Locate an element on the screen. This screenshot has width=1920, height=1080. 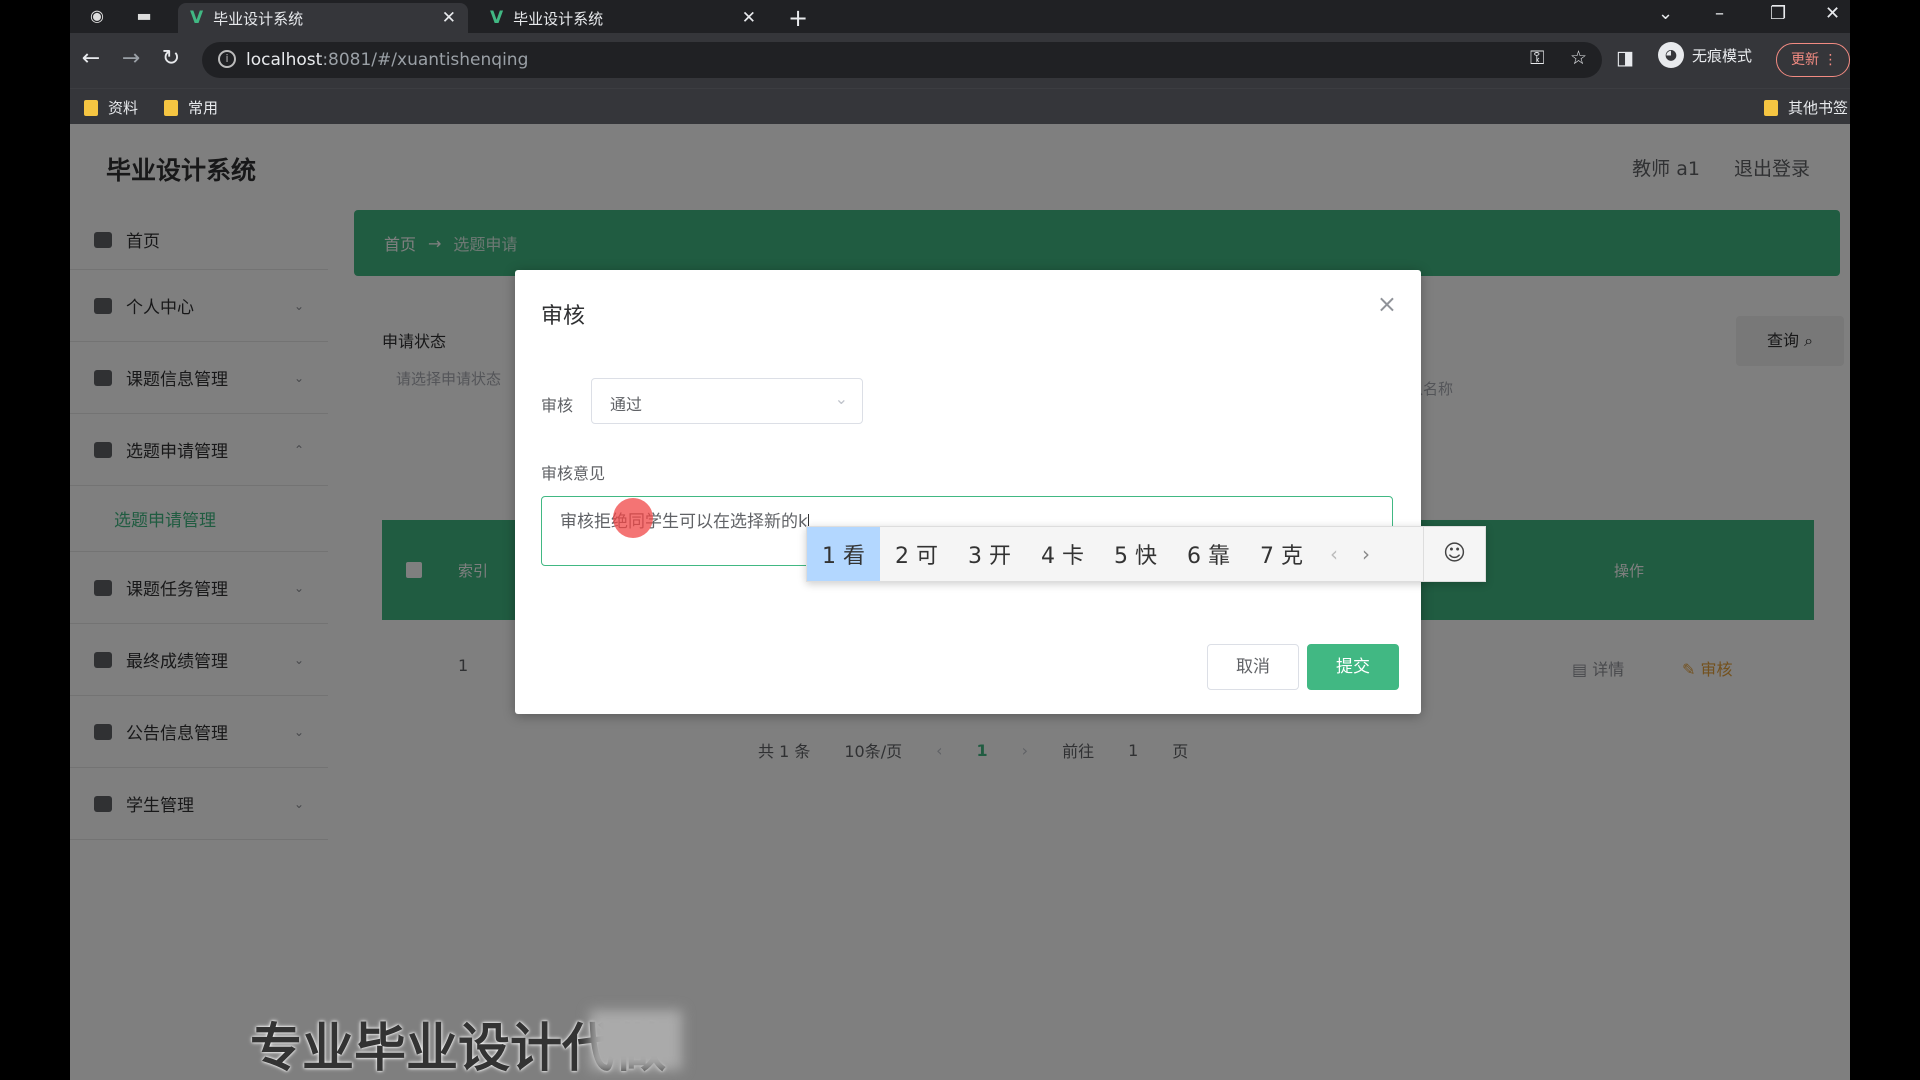
forward-icon: → is located at coordinates (131, 58).